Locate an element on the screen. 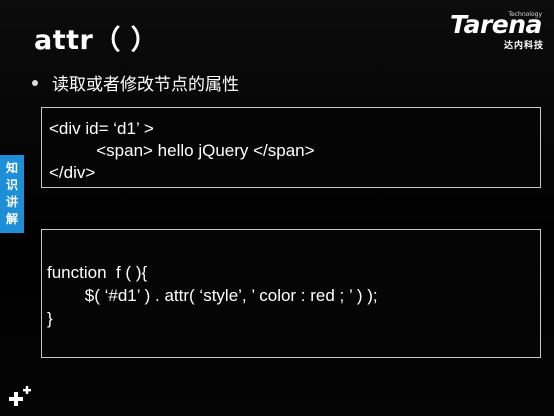  logo-chinese: 达内科技 is located at coordinates (523, 46).